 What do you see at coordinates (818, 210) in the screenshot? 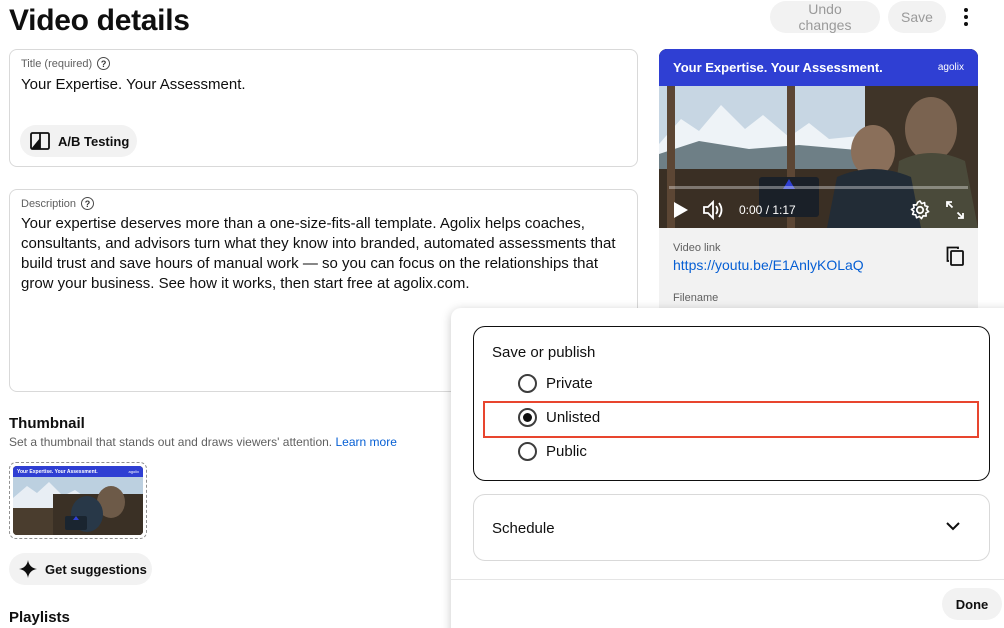
I see `video-controls: 0:00 / 1:17` at bounding box center [818, 210].